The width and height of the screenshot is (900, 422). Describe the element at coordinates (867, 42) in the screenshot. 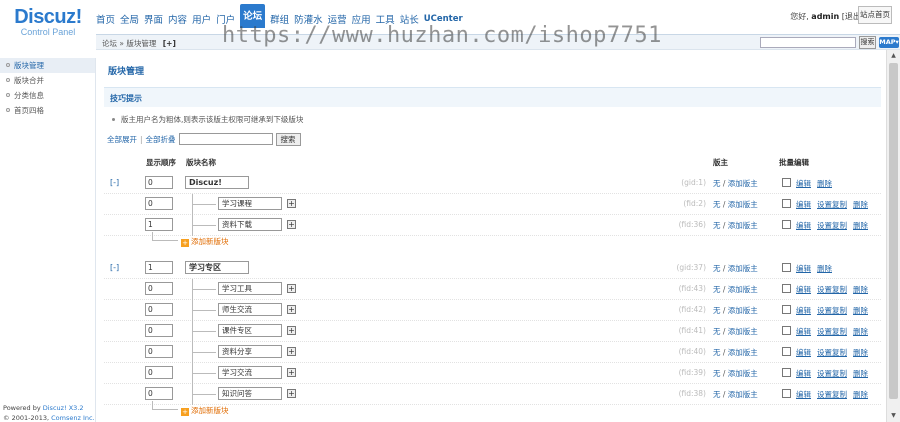

I see `top-search-button: 搜索` at that location.